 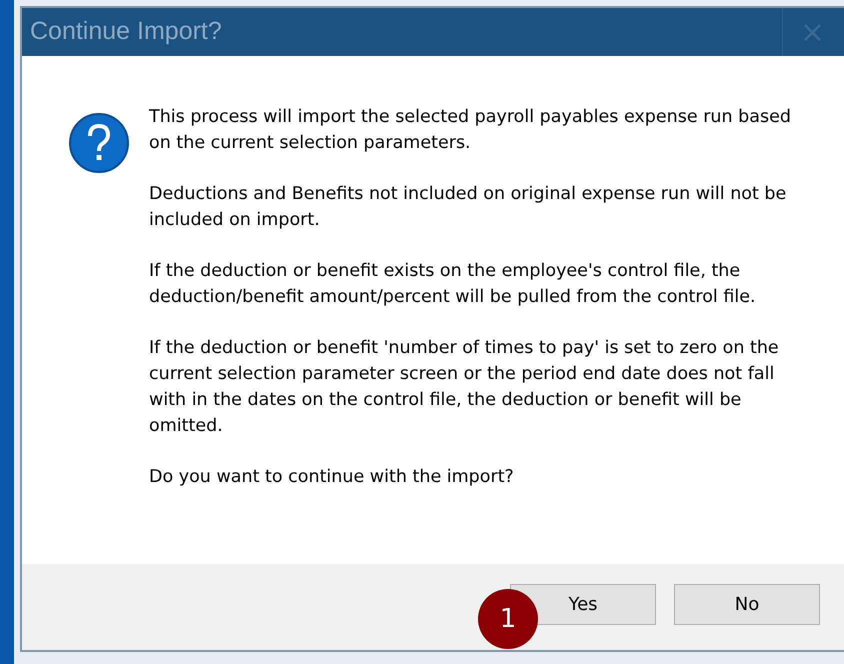 What do you see at coordinates (508, 619) in the screenshot?
I see `step-badge: 1` at bounding box center [508, 619].